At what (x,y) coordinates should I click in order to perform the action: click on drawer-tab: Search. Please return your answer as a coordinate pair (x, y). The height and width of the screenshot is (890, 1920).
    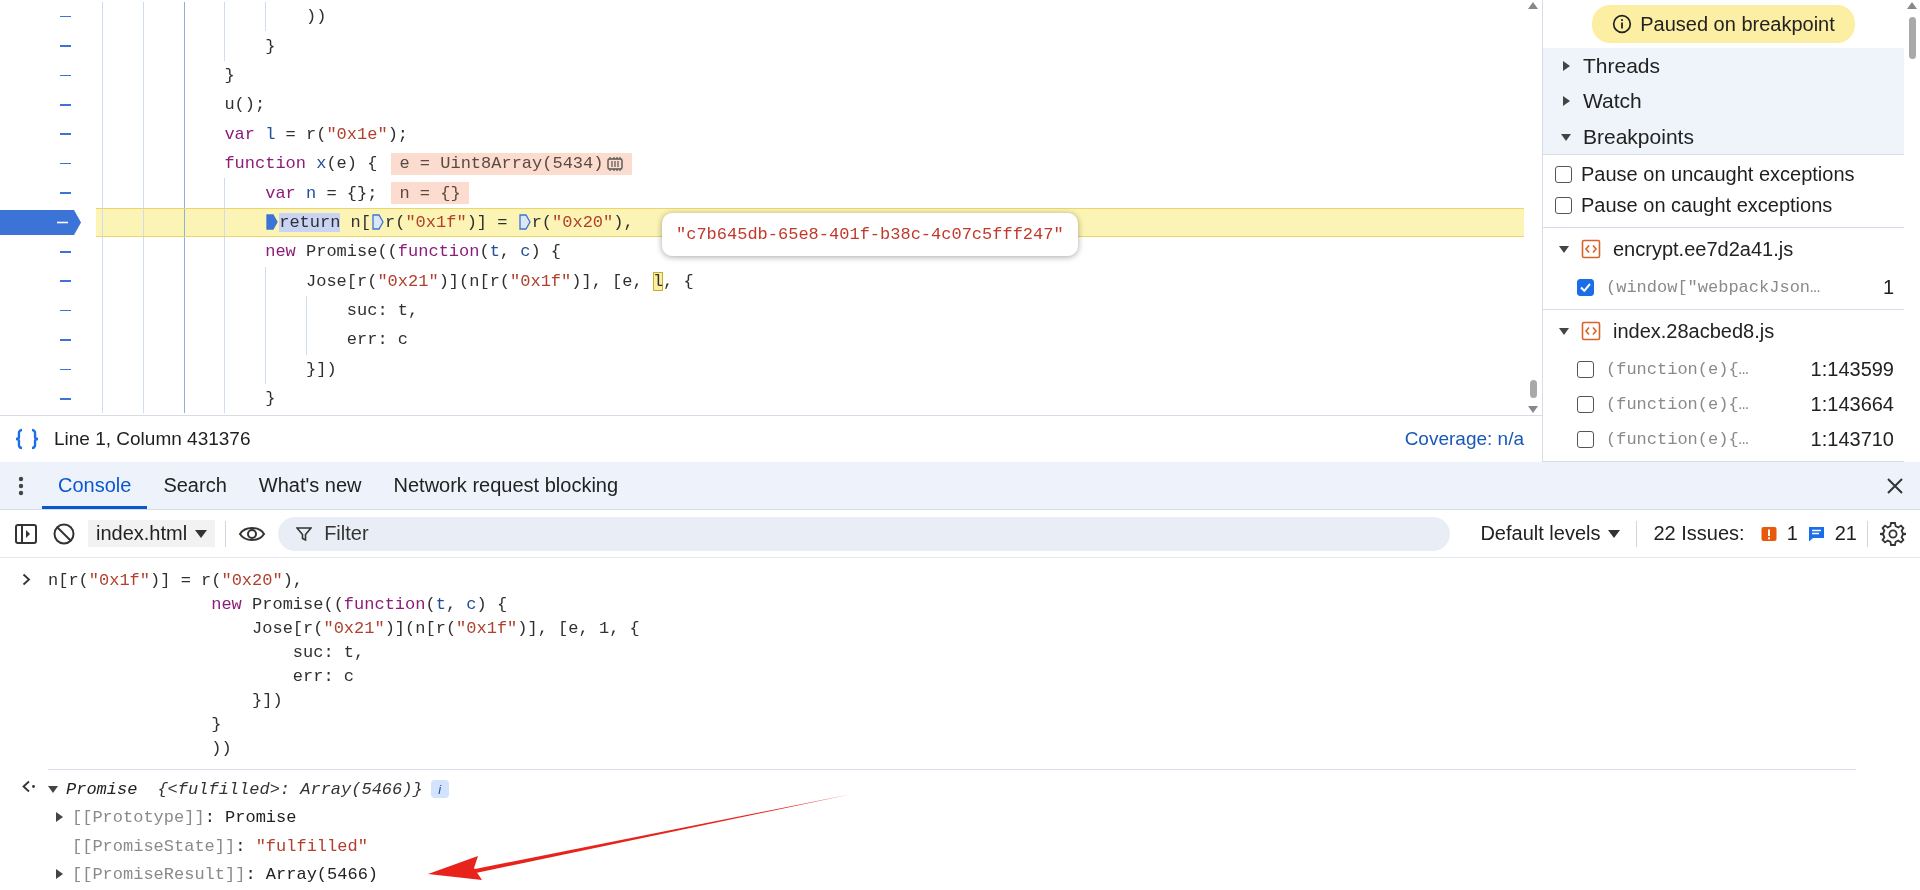
    Looking at the image, I should click on (195, 485).